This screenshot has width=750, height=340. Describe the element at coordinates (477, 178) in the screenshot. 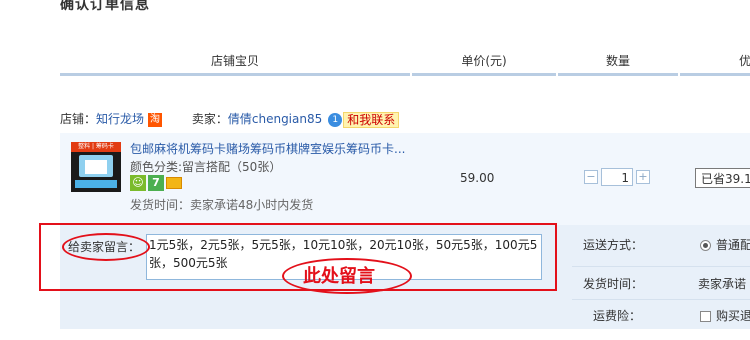

I see `unit-price: 59.00` at that location.